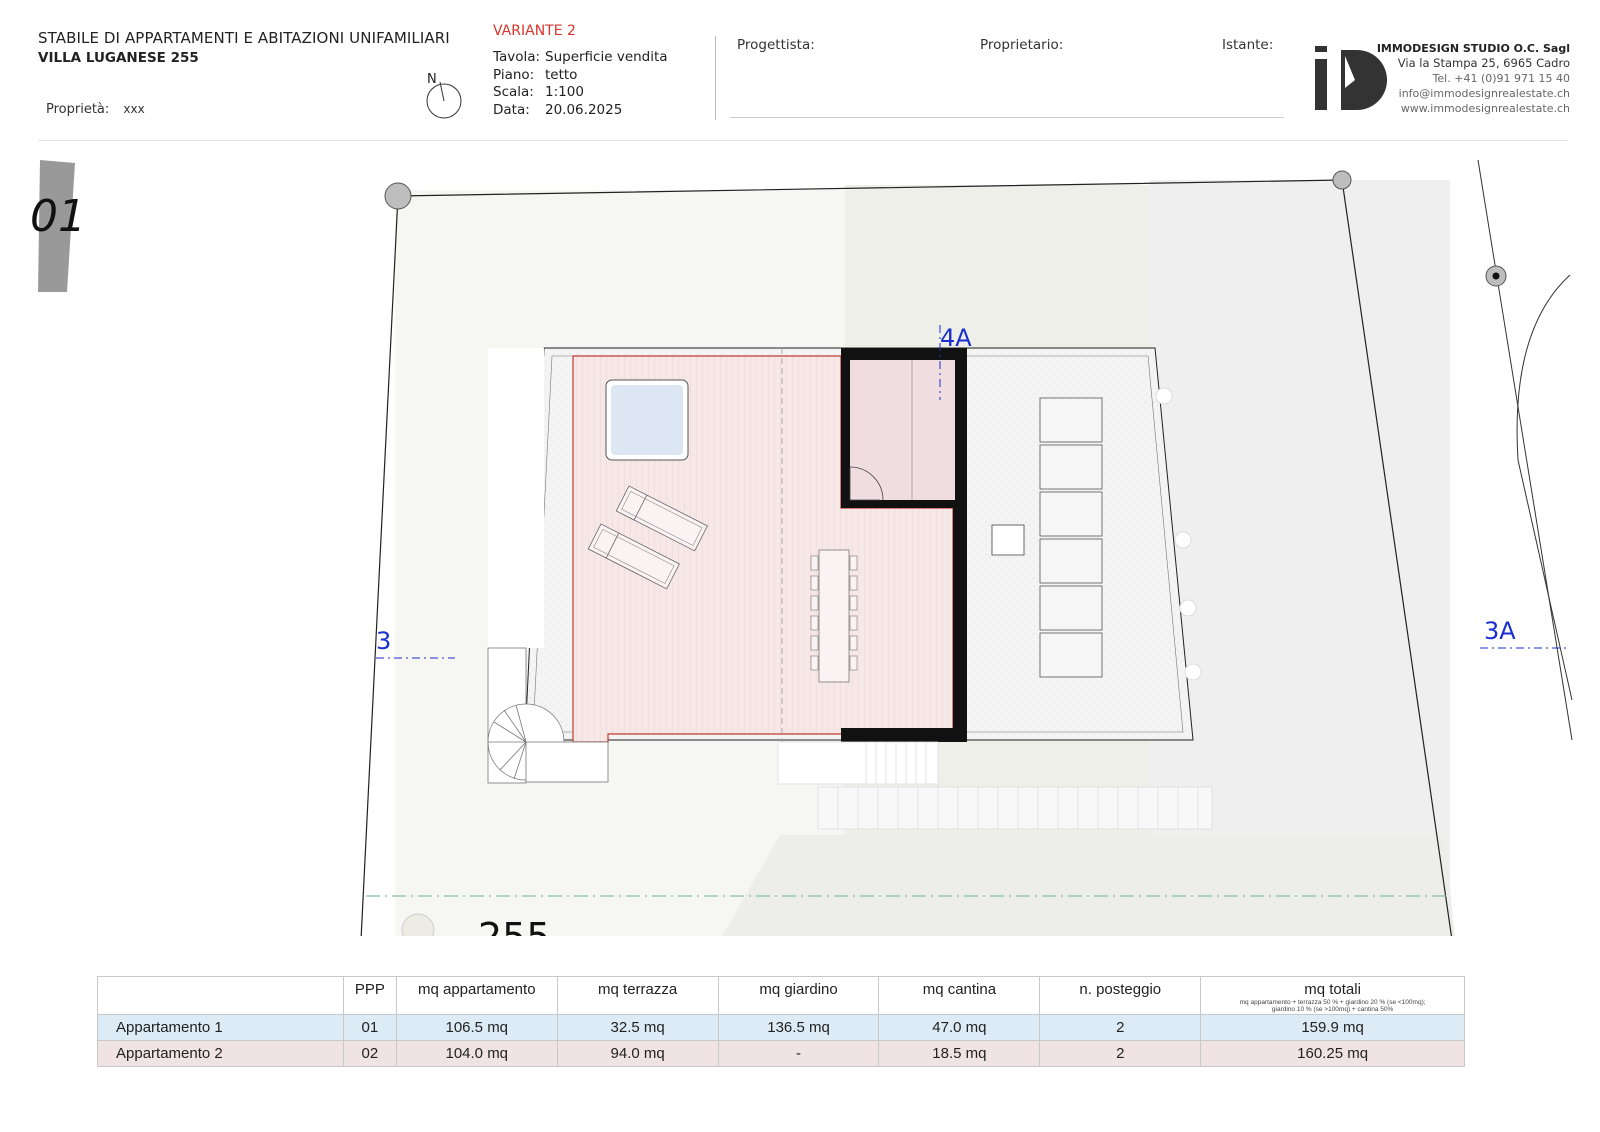 Image resolution: width=1600 pixels, height=1132 pixels. What do you see at coordinates (78, 109) in the screenshot?
I see `property-label: Proprietà:` at bounding box center [78, 109].